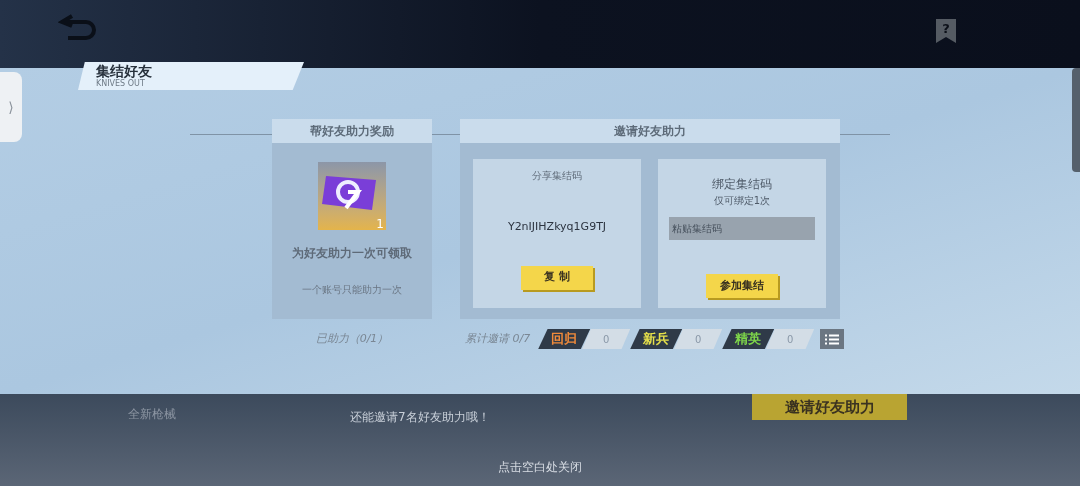 This screenshot has width=1080, height=486. I want to click on list-button, so click(832, 339).